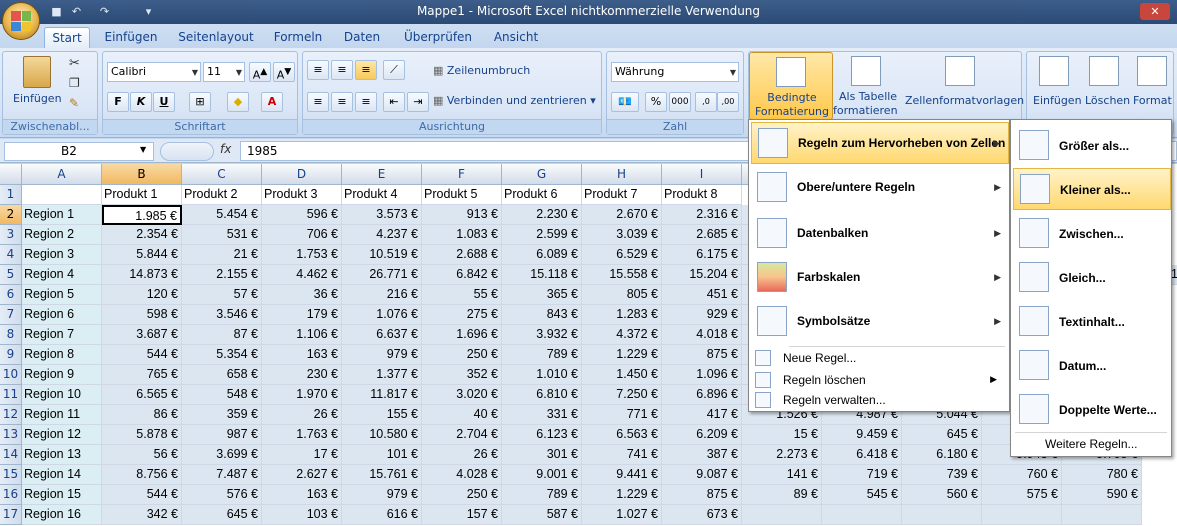 The image size is (1177, 526). What do you see at coordinates (622, 415) in the screenshot?
I see `data-cell: 771 €` at bounding box center [622, 415].